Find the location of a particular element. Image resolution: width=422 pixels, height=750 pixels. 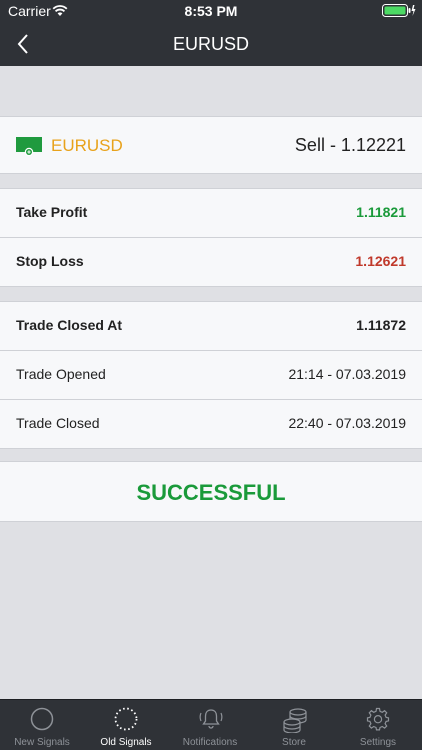

trade-opened-row: Trade Opened 21:14 - 07.03.2019 is located at coordinates (211, 375).